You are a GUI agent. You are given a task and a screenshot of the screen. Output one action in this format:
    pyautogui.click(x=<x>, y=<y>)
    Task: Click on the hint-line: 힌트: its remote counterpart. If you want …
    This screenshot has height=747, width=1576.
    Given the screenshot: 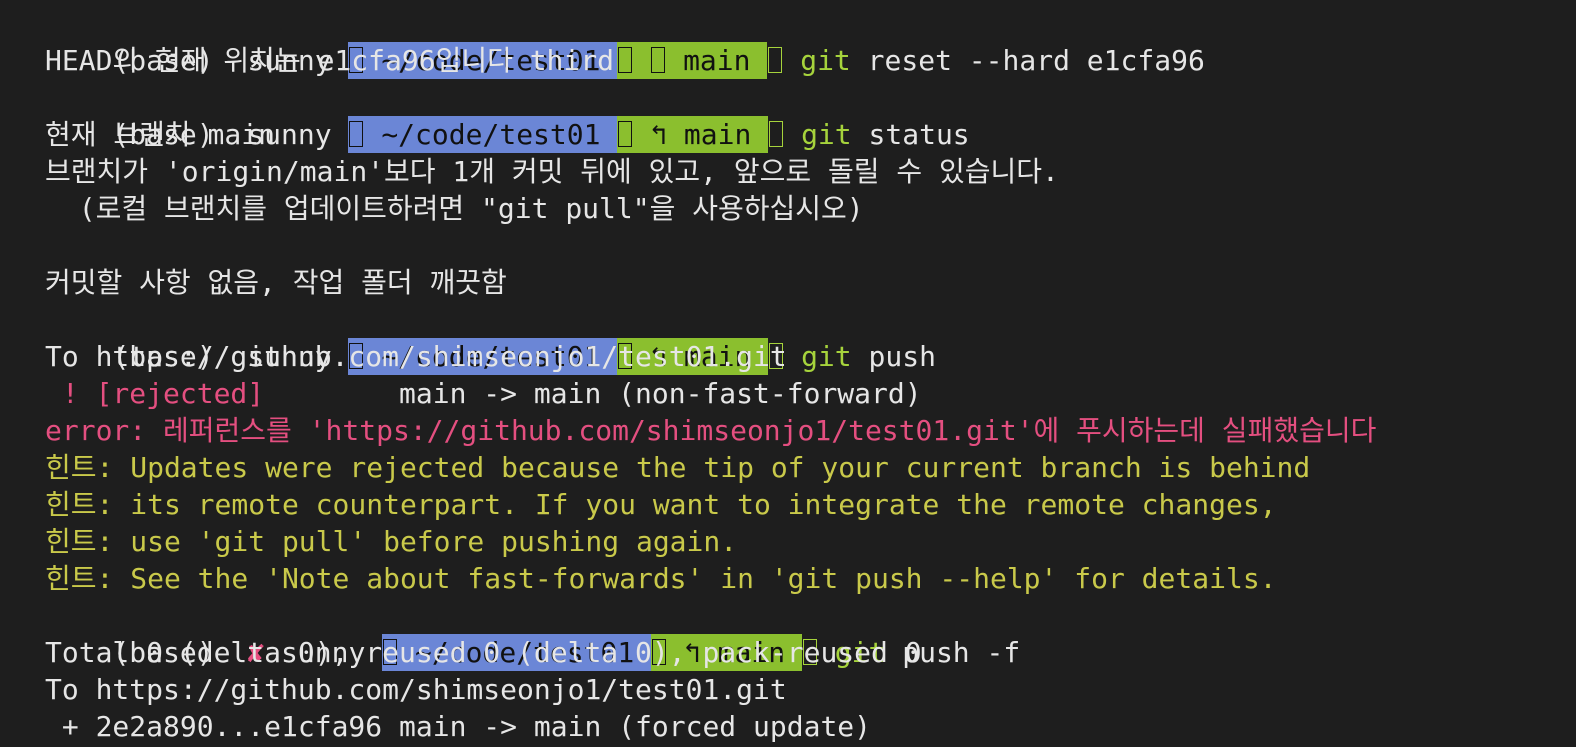 What is the action you would take?
    pyautogui.click(x=661, y=504)
    